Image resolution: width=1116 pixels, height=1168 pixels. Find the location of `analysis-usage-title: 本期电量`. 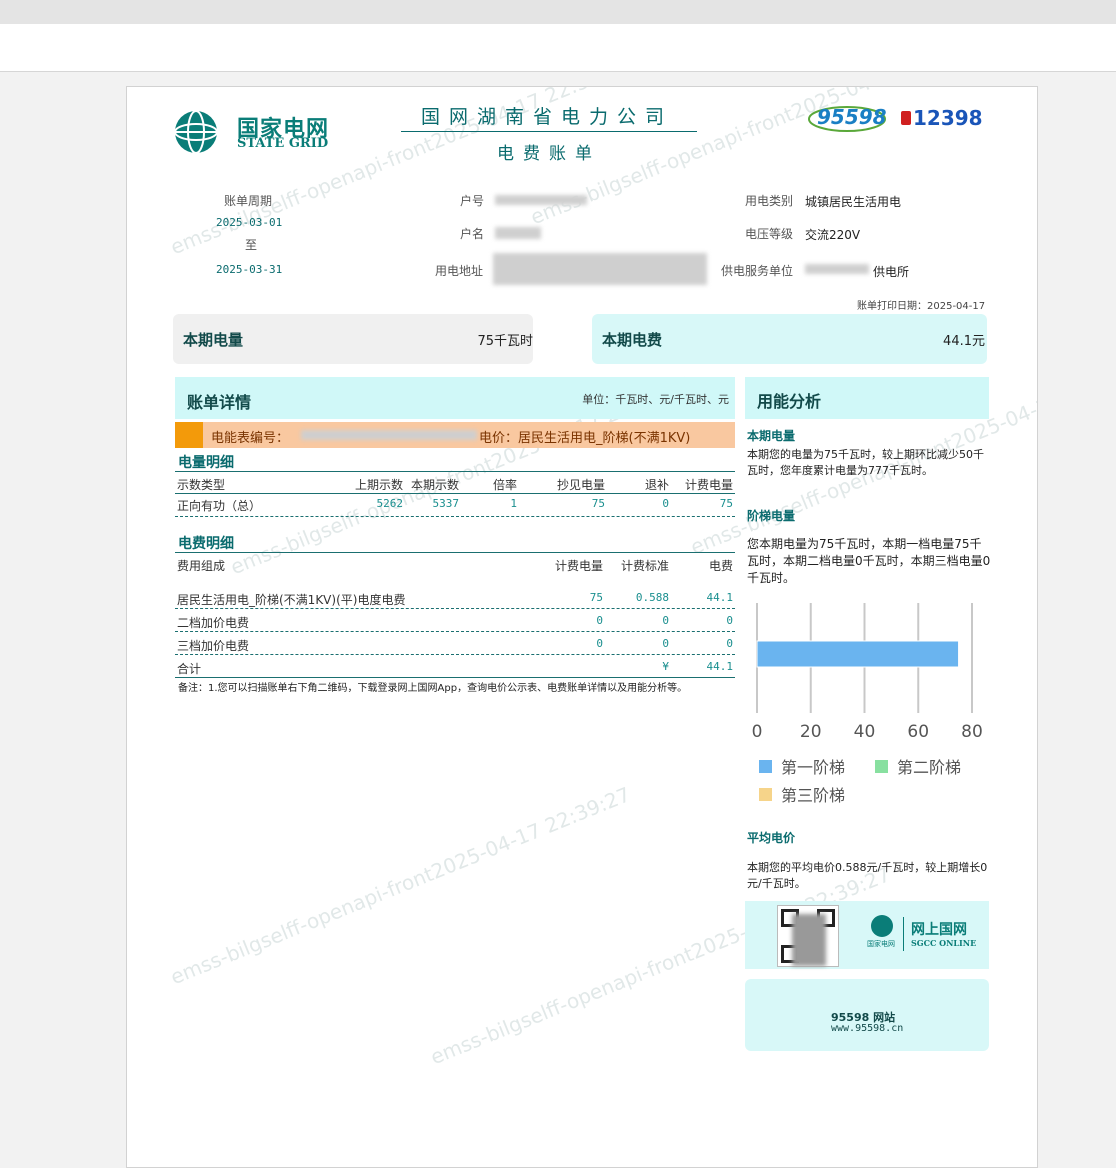

analysis-usage-title: 本期电量 is located at coordinates (771, 436).